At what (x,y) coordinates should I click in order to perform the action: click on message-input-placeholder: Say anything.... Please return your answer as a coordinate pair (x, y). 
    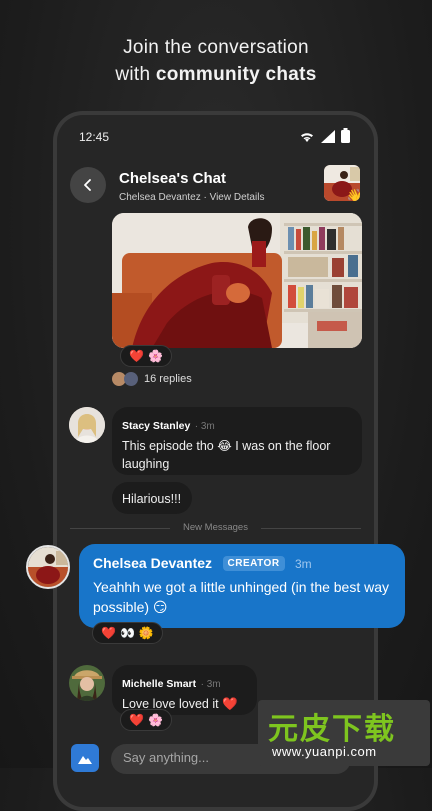
    Looking at the image, I should click on (166, 757).